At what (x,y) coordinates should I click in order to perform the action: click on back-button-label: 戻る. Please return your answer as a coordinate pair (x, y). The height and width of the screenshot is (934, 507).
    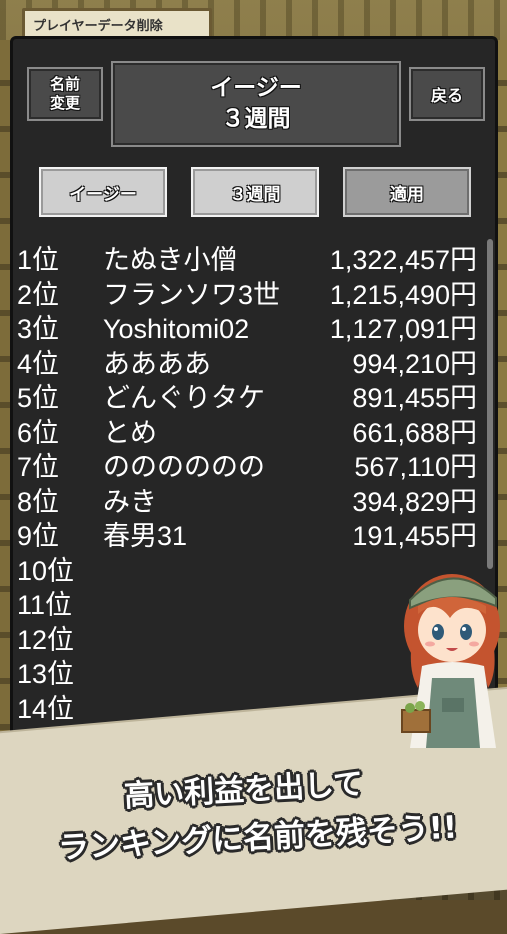
    Looking at the image, I should click on (446, 95).